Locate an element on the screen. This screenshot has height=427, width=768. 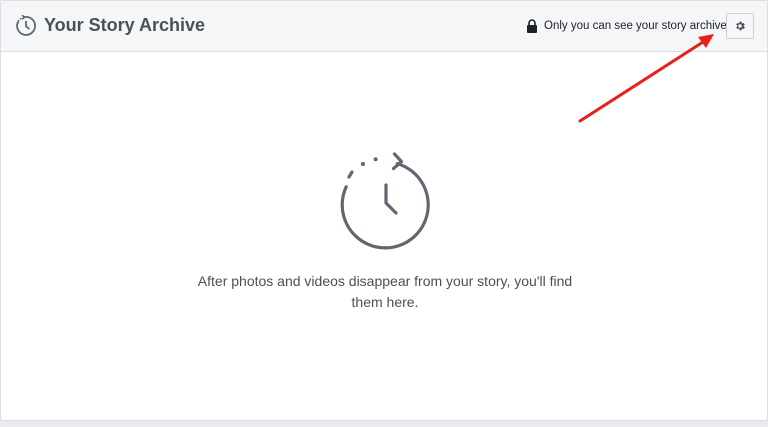
settings-button is located at coordinates (740, 26).